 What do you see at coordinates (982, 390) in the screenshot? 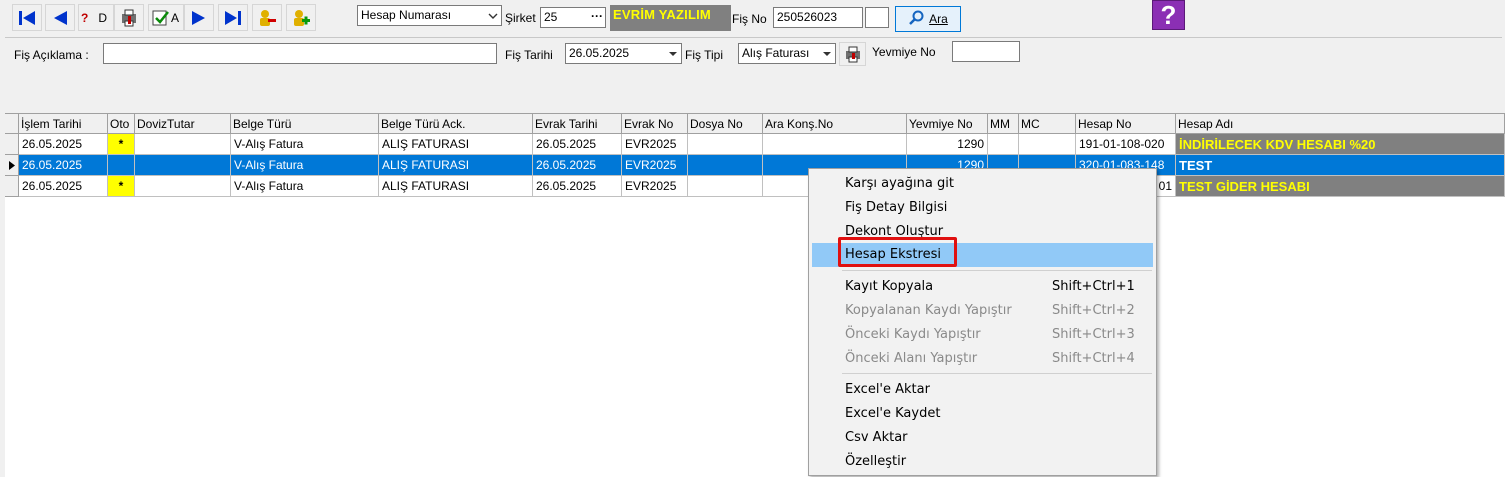
I see `menu-item-excel-aktar: Excel'e Aktar` at bounding box center [982, 390].